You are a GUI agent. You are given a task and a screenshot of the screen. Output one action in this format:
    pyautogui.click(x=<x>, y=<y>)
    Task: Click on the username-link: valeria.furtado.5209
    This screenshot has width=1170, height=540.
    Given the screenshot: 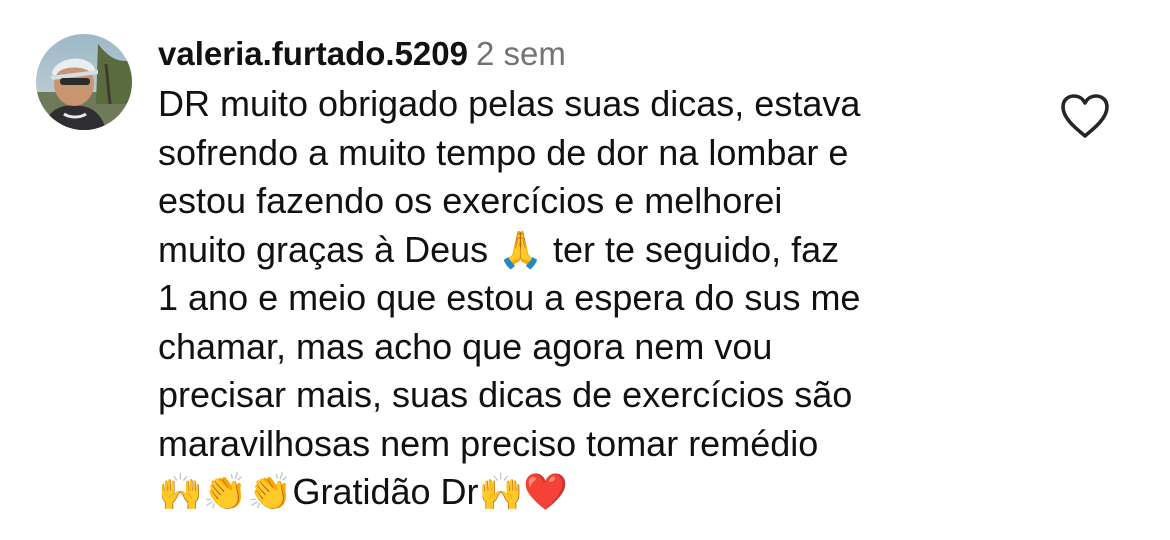 What is the action you would take?
    pyautogui.click(x=313, y=53)
    